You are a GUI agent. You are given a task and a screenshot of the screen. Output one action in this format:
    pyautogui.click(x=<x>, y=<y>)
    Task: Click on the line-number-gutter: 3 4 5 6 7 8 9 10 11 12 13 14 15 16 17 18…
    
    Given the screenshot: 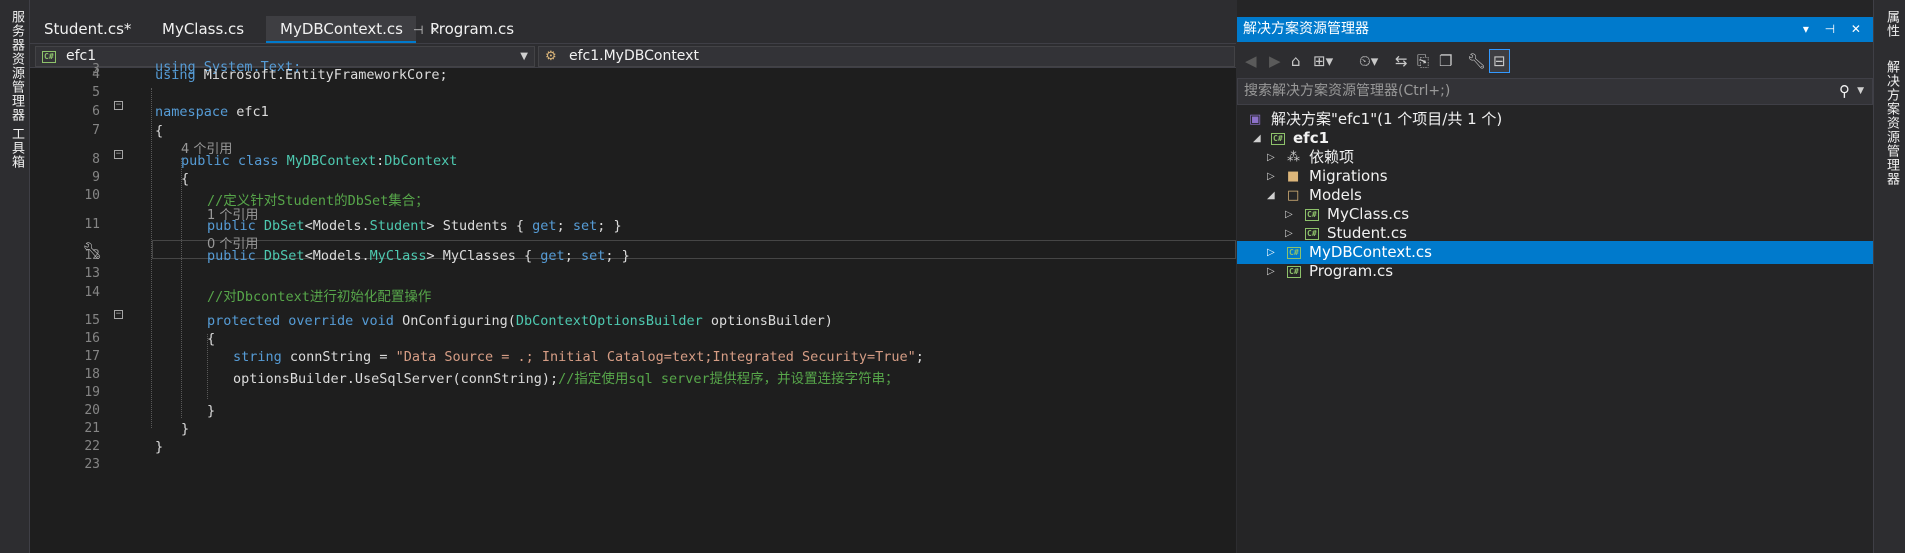 What is the action you would take?
    pyautogui.click(x=82, y=307)
    